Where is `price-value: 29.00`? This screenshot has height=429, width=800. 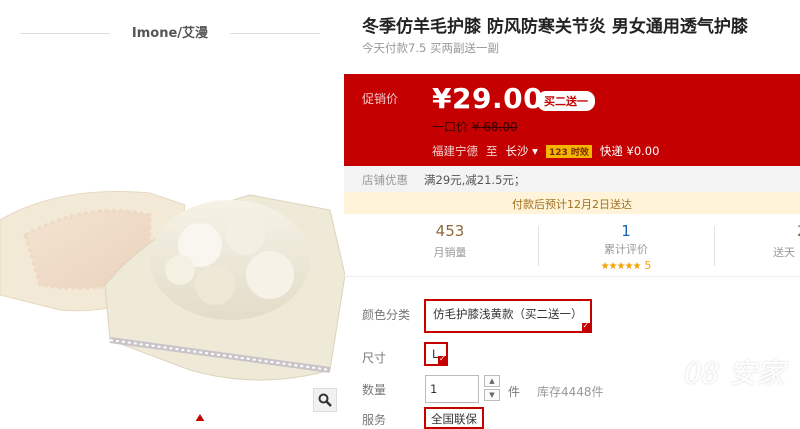
price-value: 29.00 is located at coordinates (497, 98).